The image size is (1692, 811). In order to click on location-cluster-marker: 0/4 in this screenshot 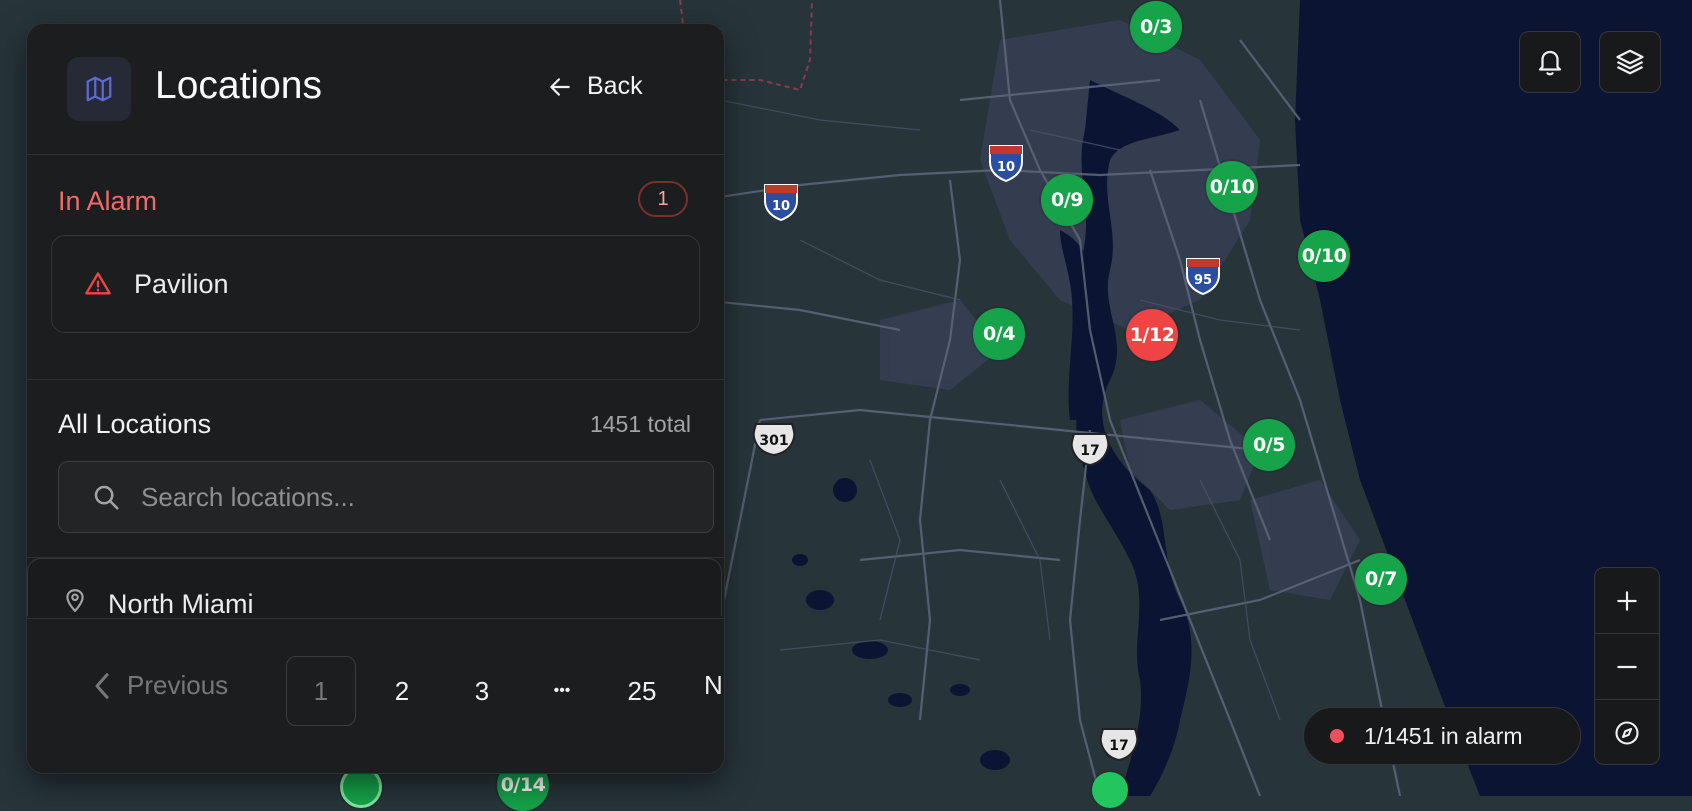, I will do `click(999, 334)`.